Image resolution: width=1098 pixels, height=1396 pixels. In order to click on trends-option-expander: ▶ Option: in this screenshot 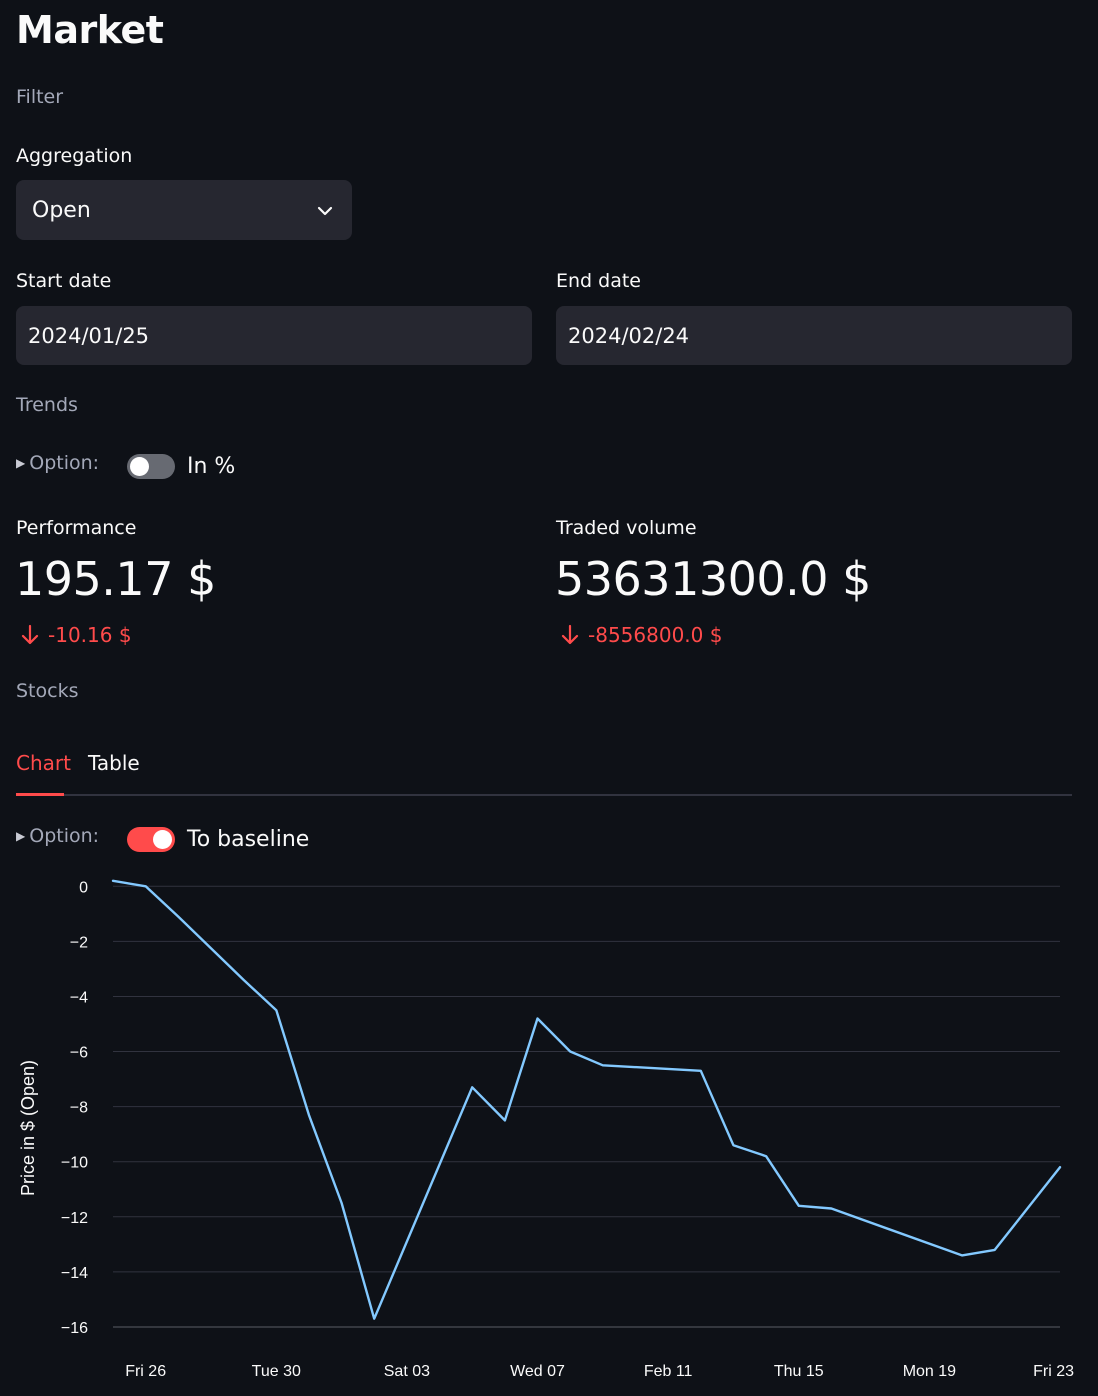, I will do `click(57, 463)`.